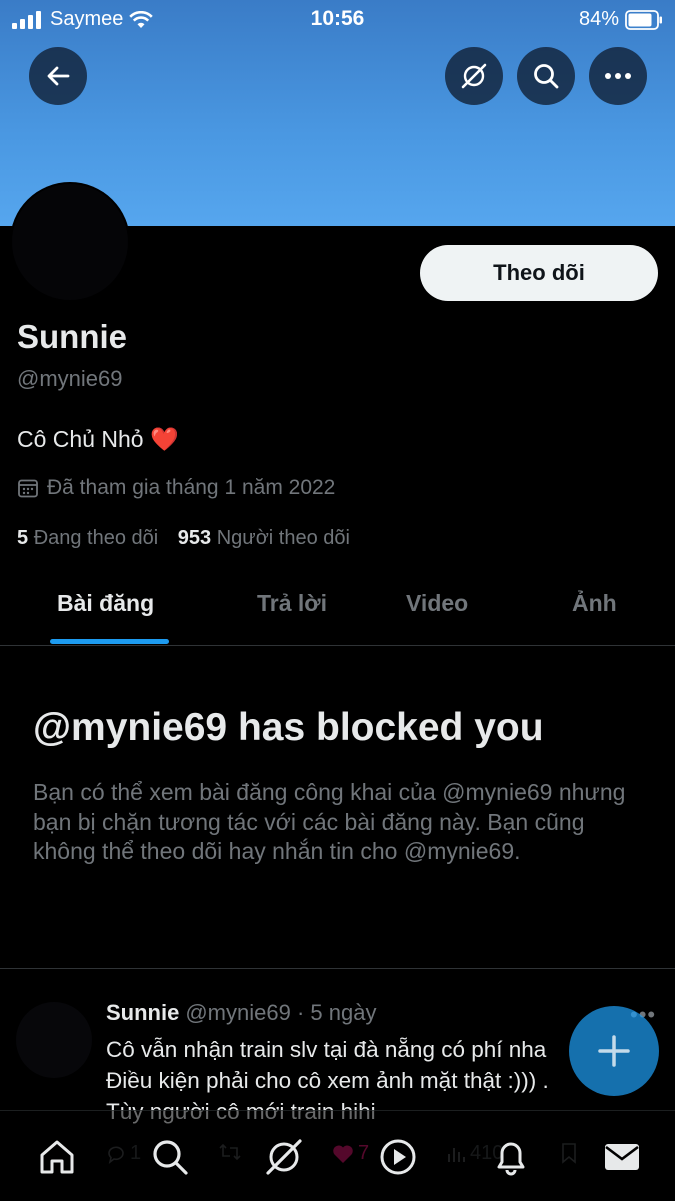 Image resolution: width=675 pixels, height=1201 pixels. Describe the element at coordinates (80, 439) in the screenshot. I see `bio-text: Cô Chủ Nhỏ` at that location.